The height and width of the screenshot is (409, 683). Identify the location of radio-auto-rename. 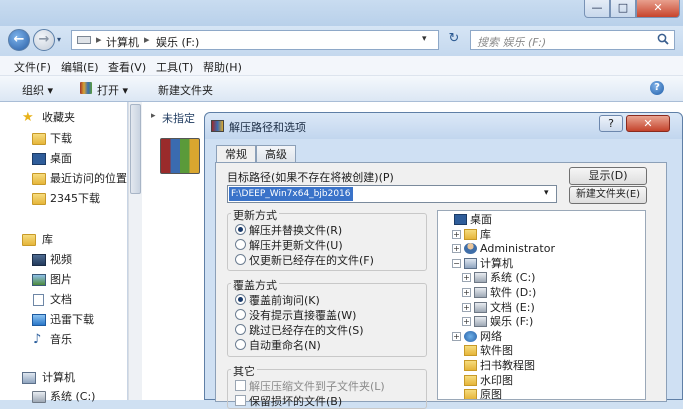
(240, 344).